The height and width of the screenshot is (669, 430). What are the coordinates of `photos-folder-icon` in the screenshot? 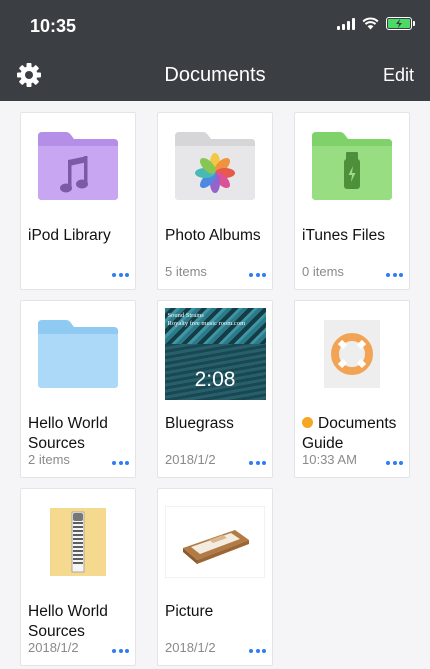 It's located at (215, 166).